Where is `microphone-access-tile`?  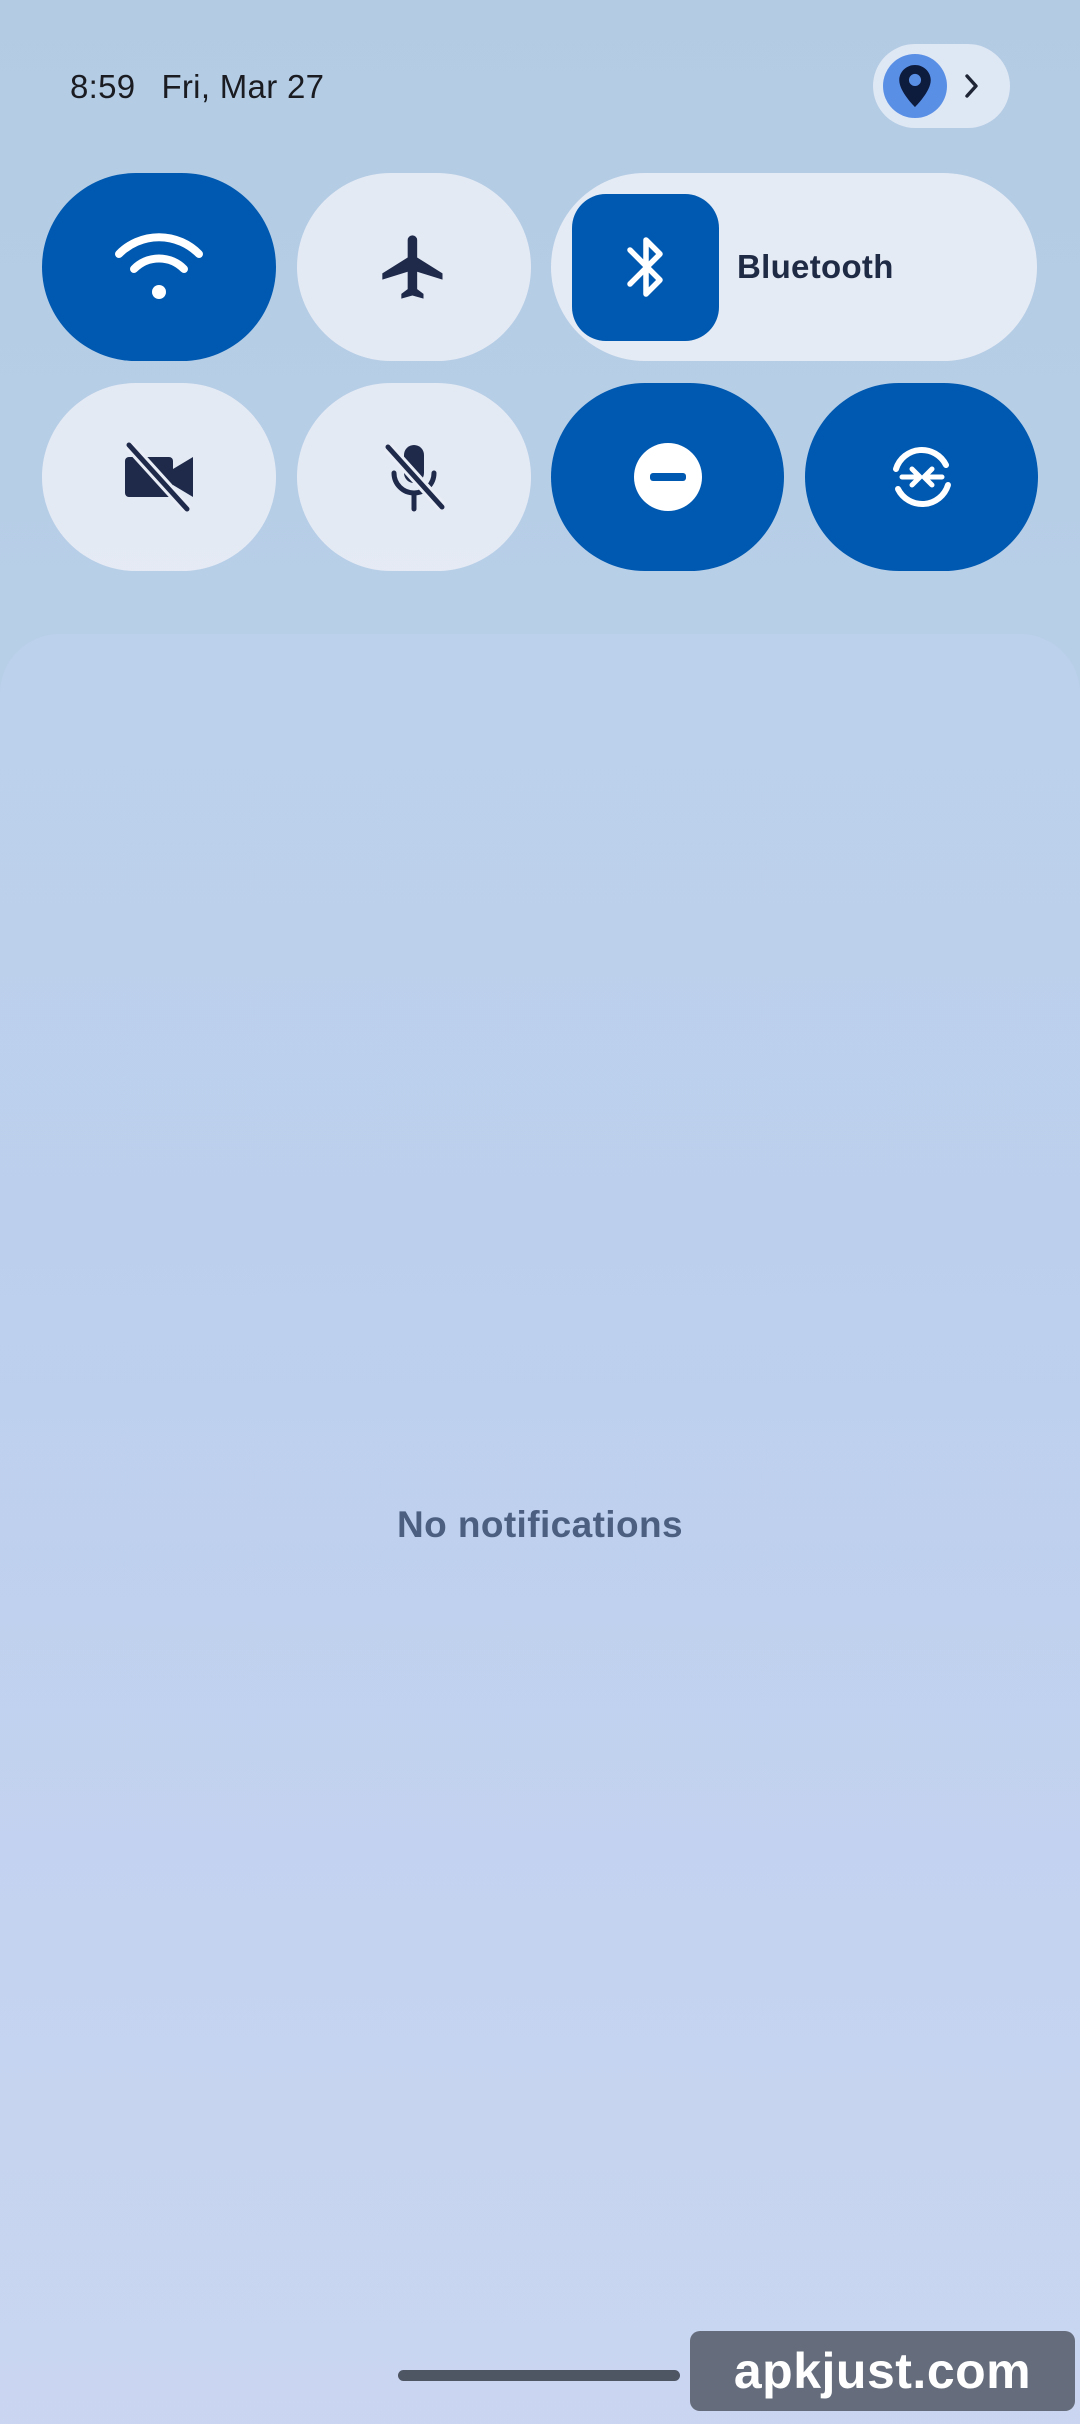
microphone-access-tile is located at coordinates (414, 477).